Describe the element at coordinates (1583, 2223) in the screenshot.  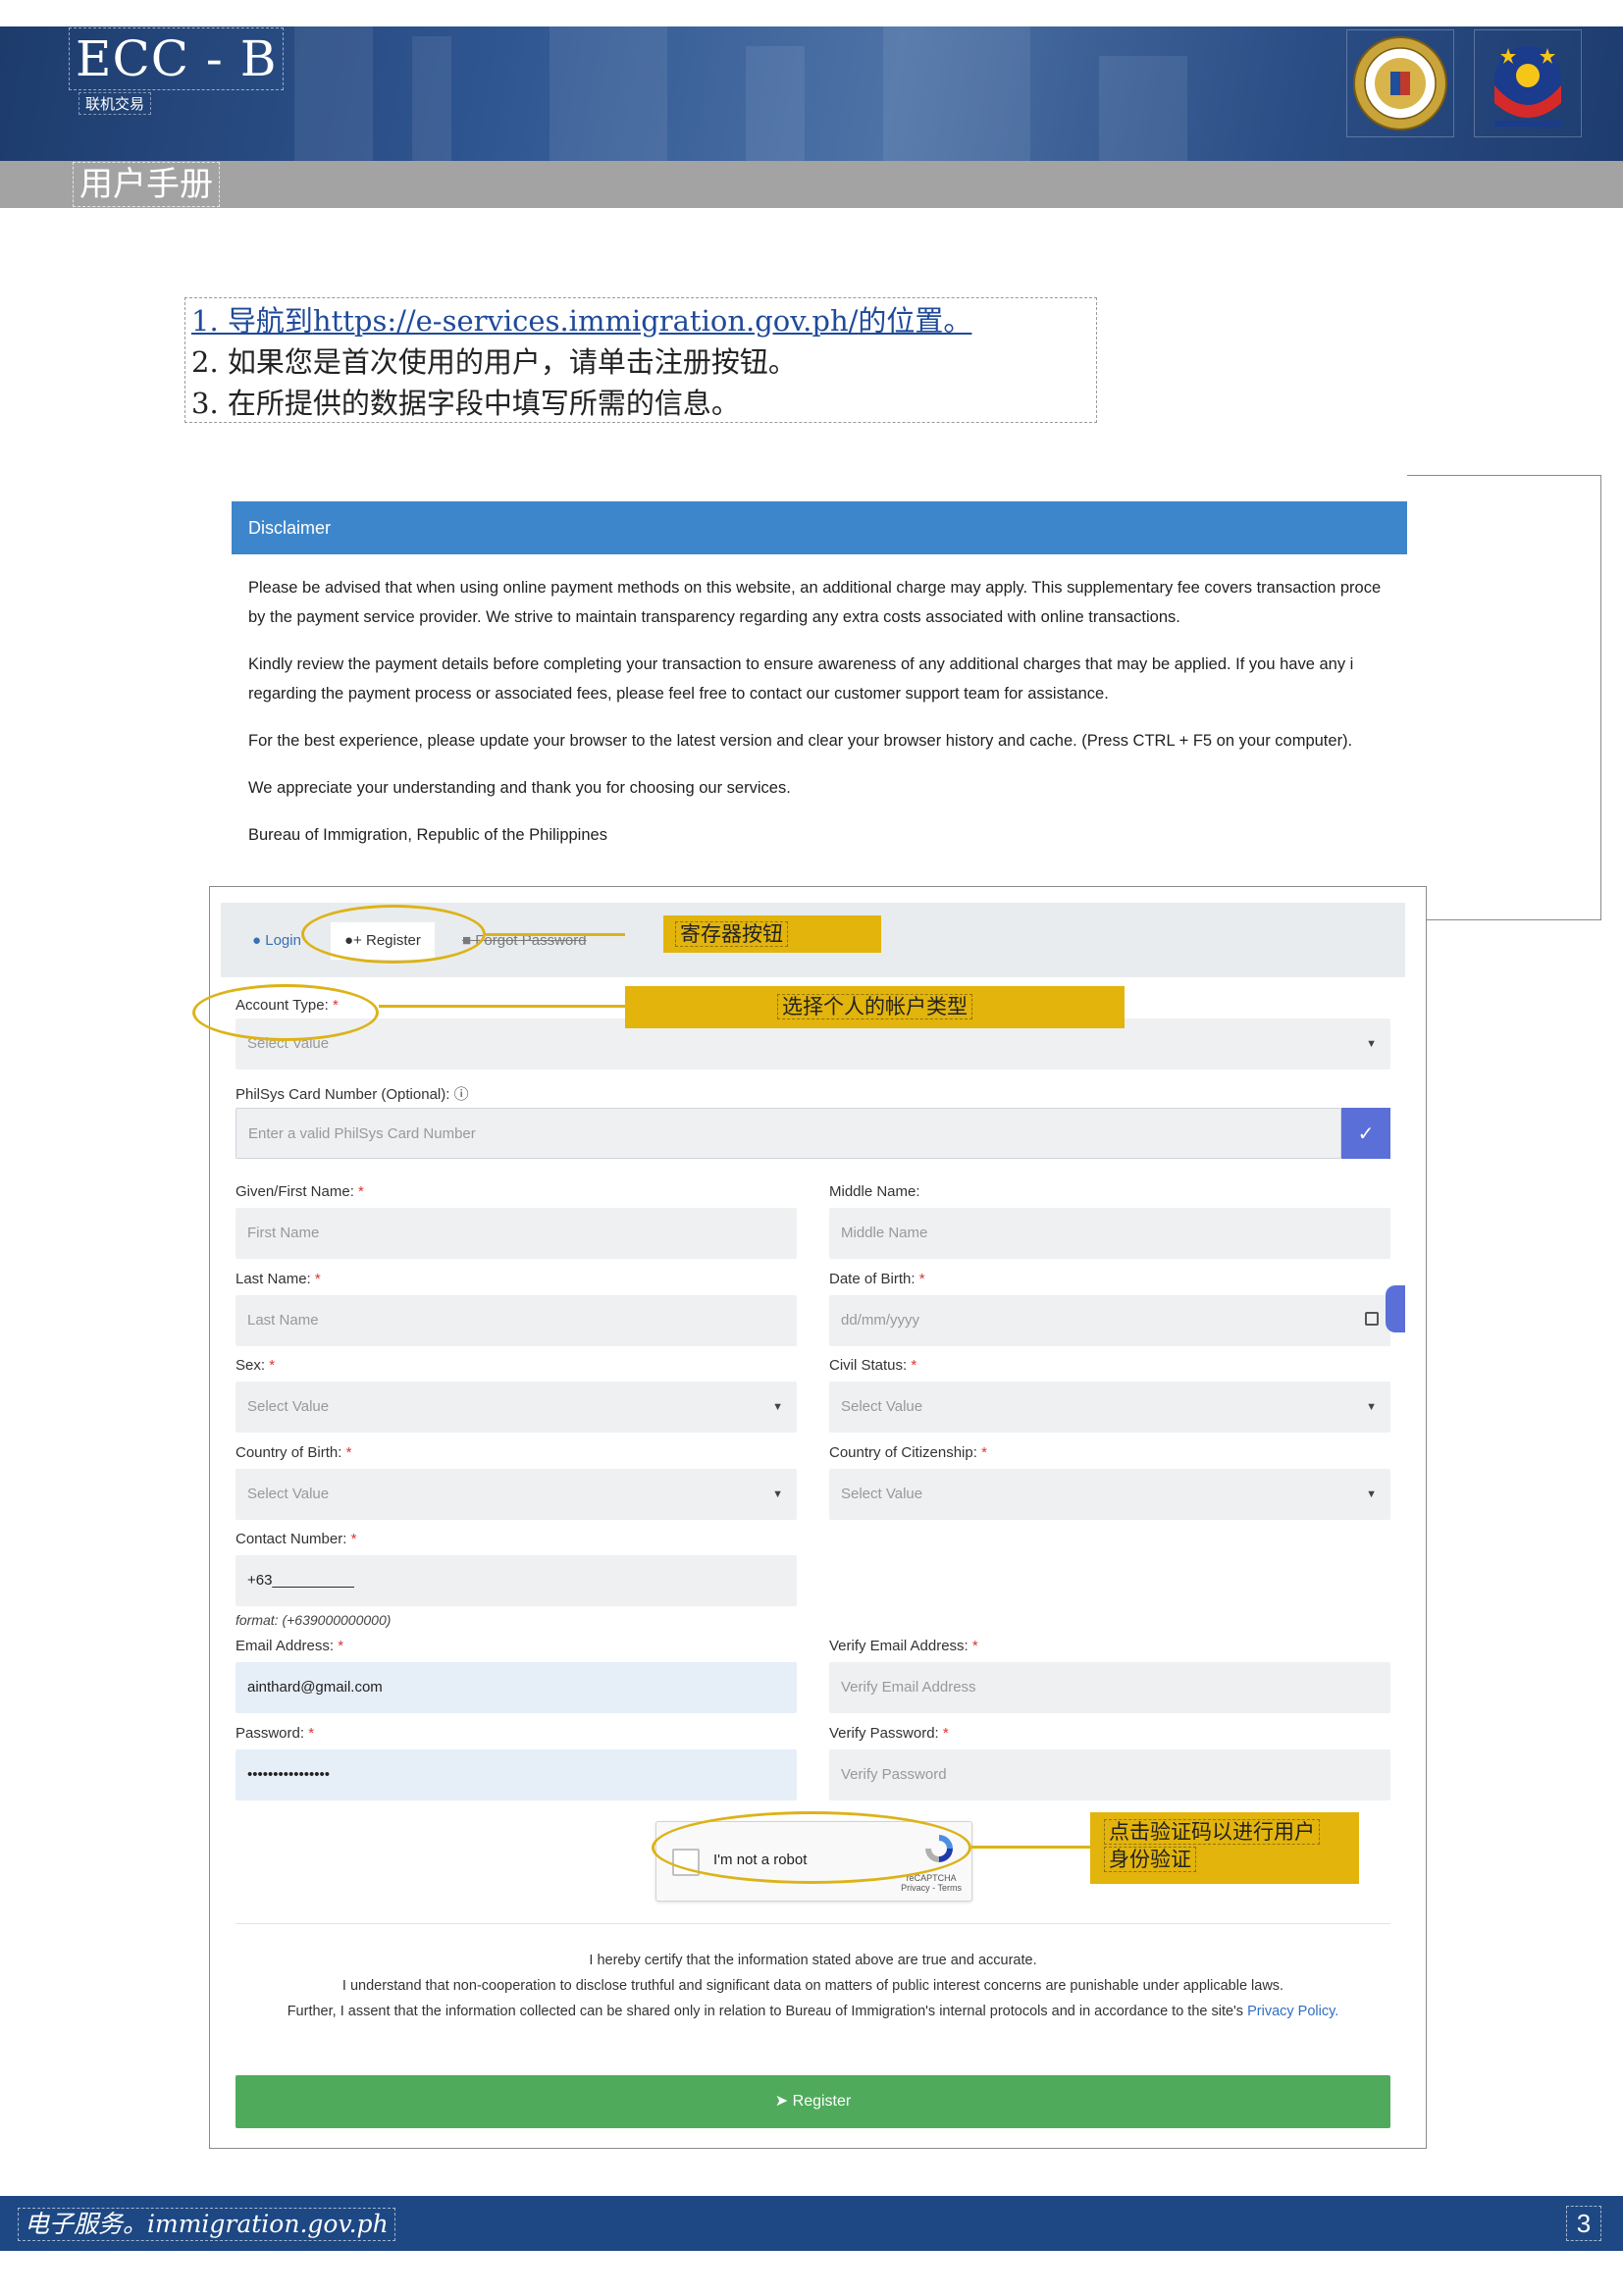
I see `page-number: 3` at that location.